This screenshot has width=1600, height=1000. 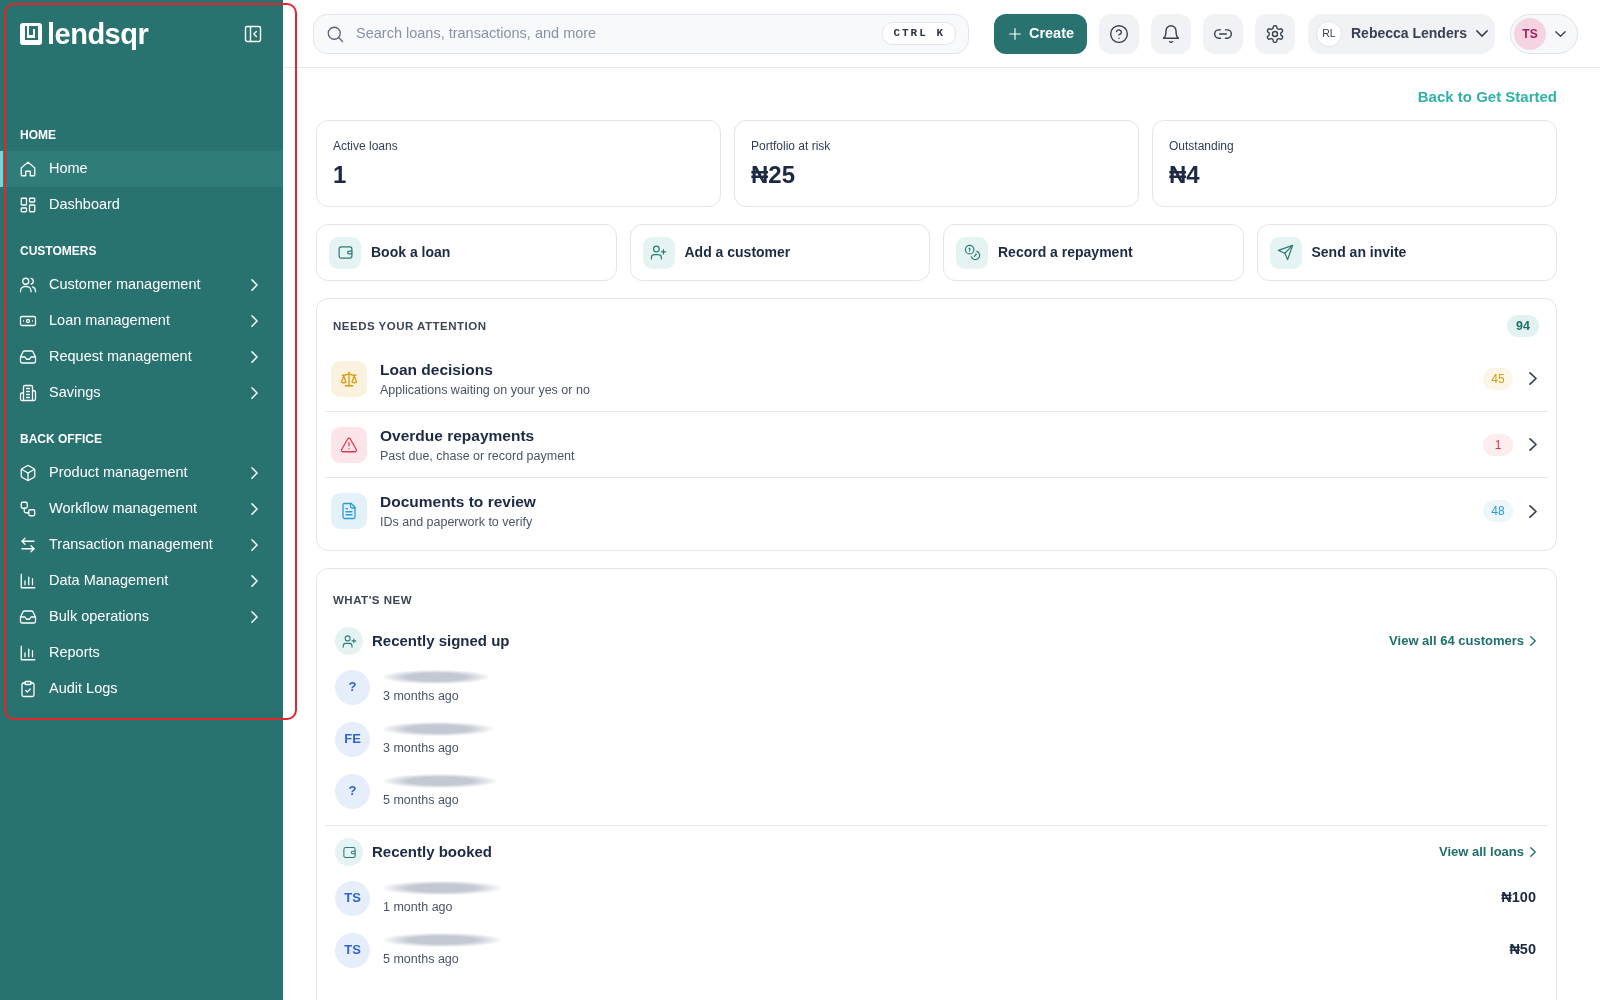 What do you see at coordinates (28, 169) in the screenshot?
I see `house-icon` at bounding box center [28, 169].